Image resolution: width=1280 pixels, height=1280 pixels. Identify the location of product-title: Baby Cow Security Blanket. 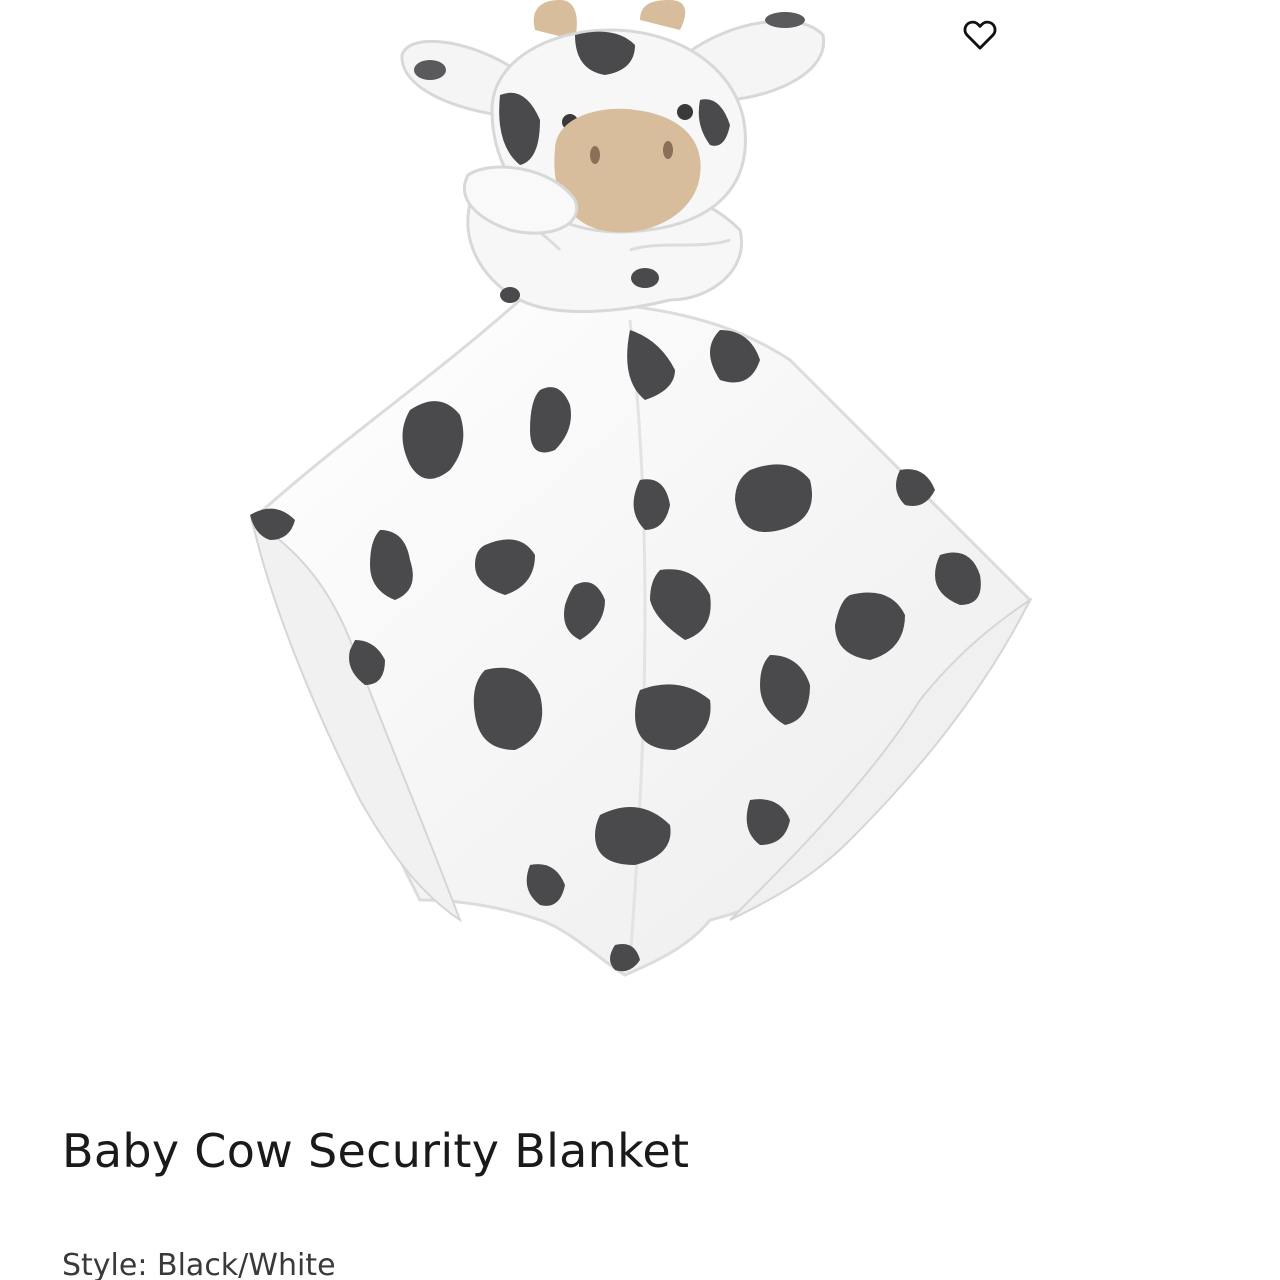
(376, 1151).